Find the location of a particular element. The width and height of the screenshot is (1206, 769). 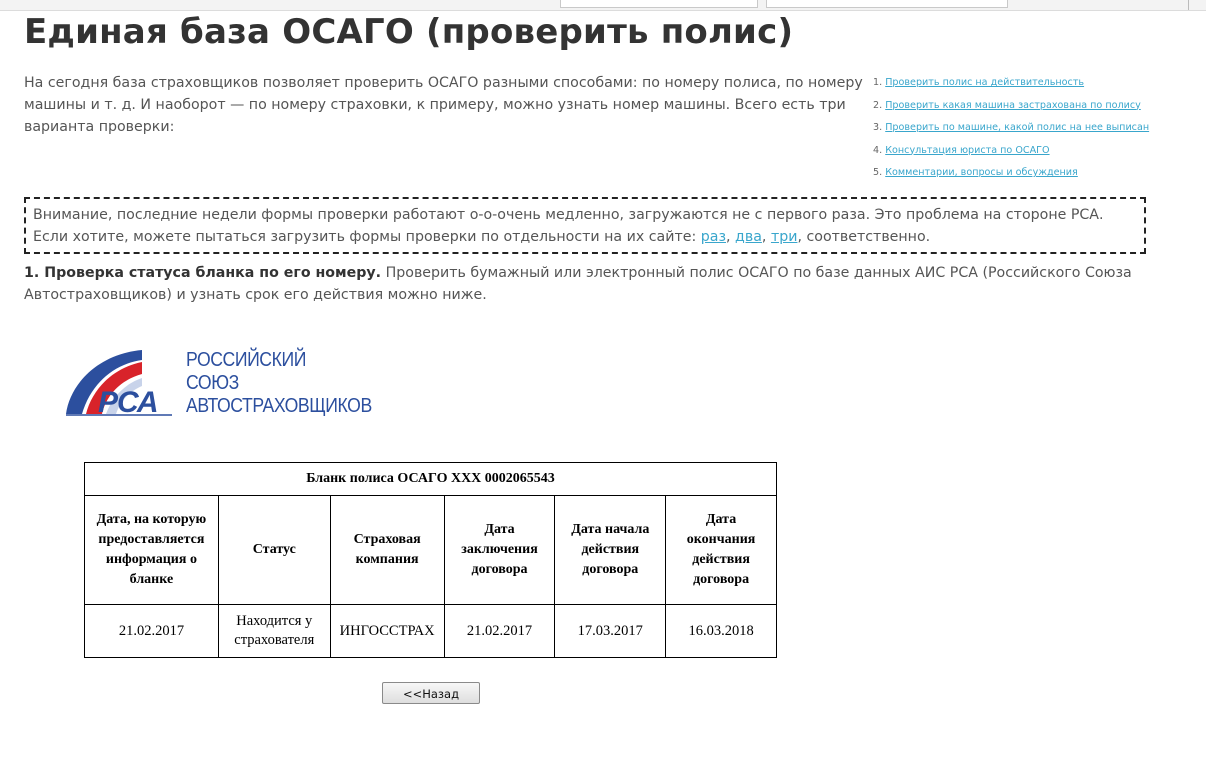

toc-item: 1. Проверить полис на действительность is located at coordinates (1011, 85).